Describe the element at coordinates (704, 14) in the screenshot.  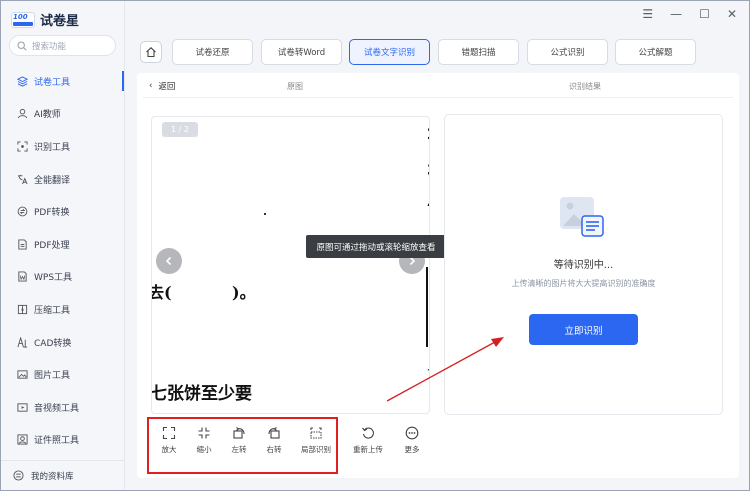
I see `maximize-icon: ☐` at that location.